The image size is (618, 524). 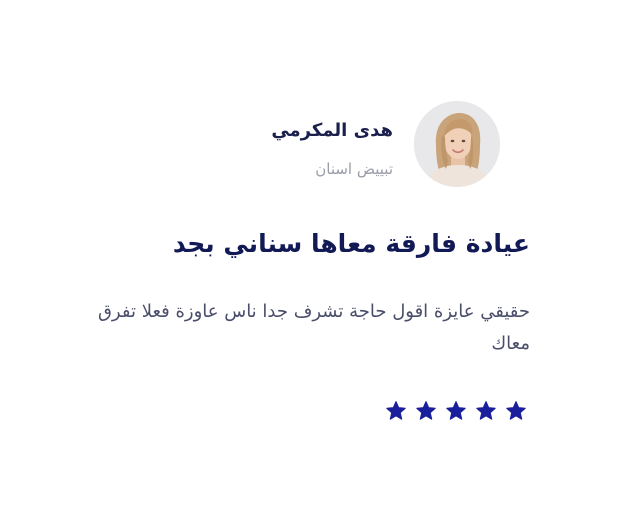 I want to click on reviewer-name: هدى المكرمي, so click(x=332, y=130).